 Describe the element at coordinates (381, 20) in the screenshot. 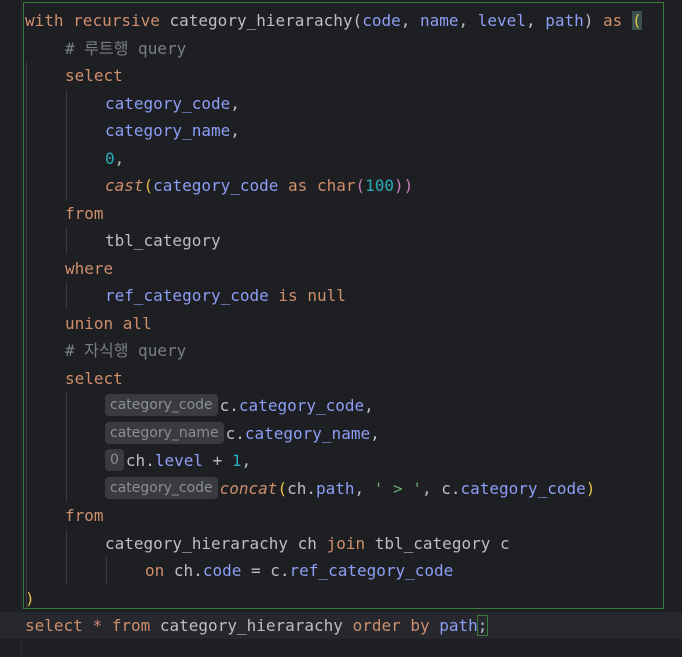

I see `cte-column: code` at that location.